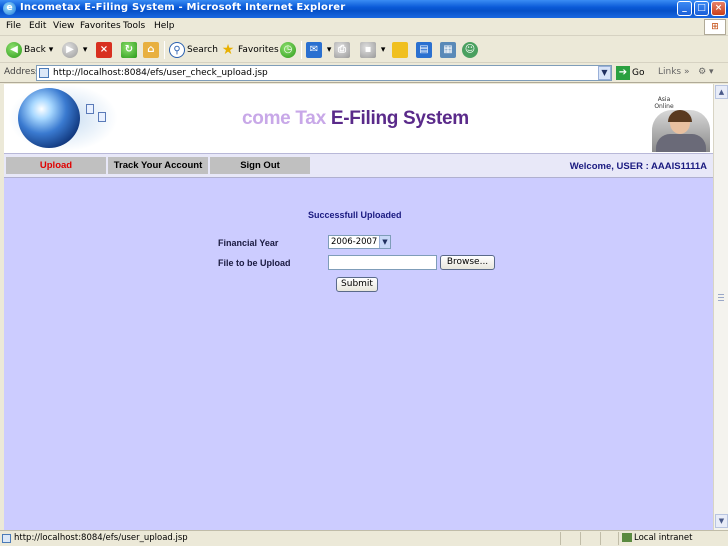  What do you see at coordinates (9, 8) in the screenshot?
I see `ie-icon: e` at bounding box center [9, 8].